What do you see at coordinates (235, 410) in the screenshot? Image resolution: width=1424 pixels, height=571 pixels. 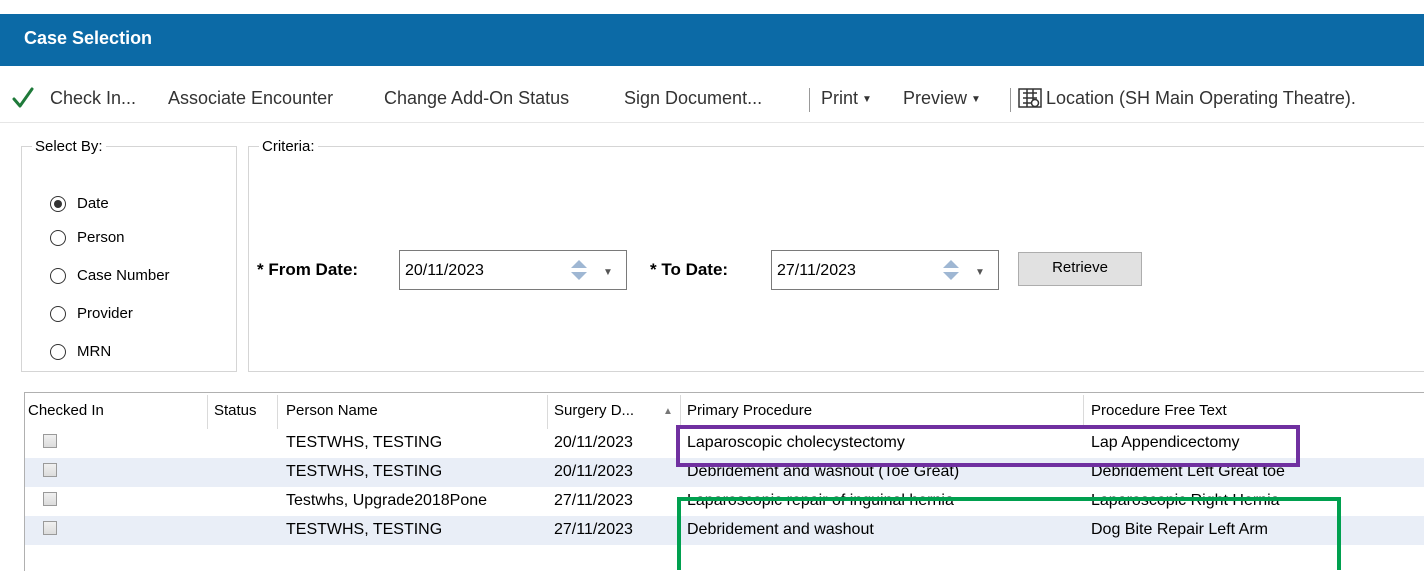 I see `column-header-status: Status` at bounding box center [235, 410].